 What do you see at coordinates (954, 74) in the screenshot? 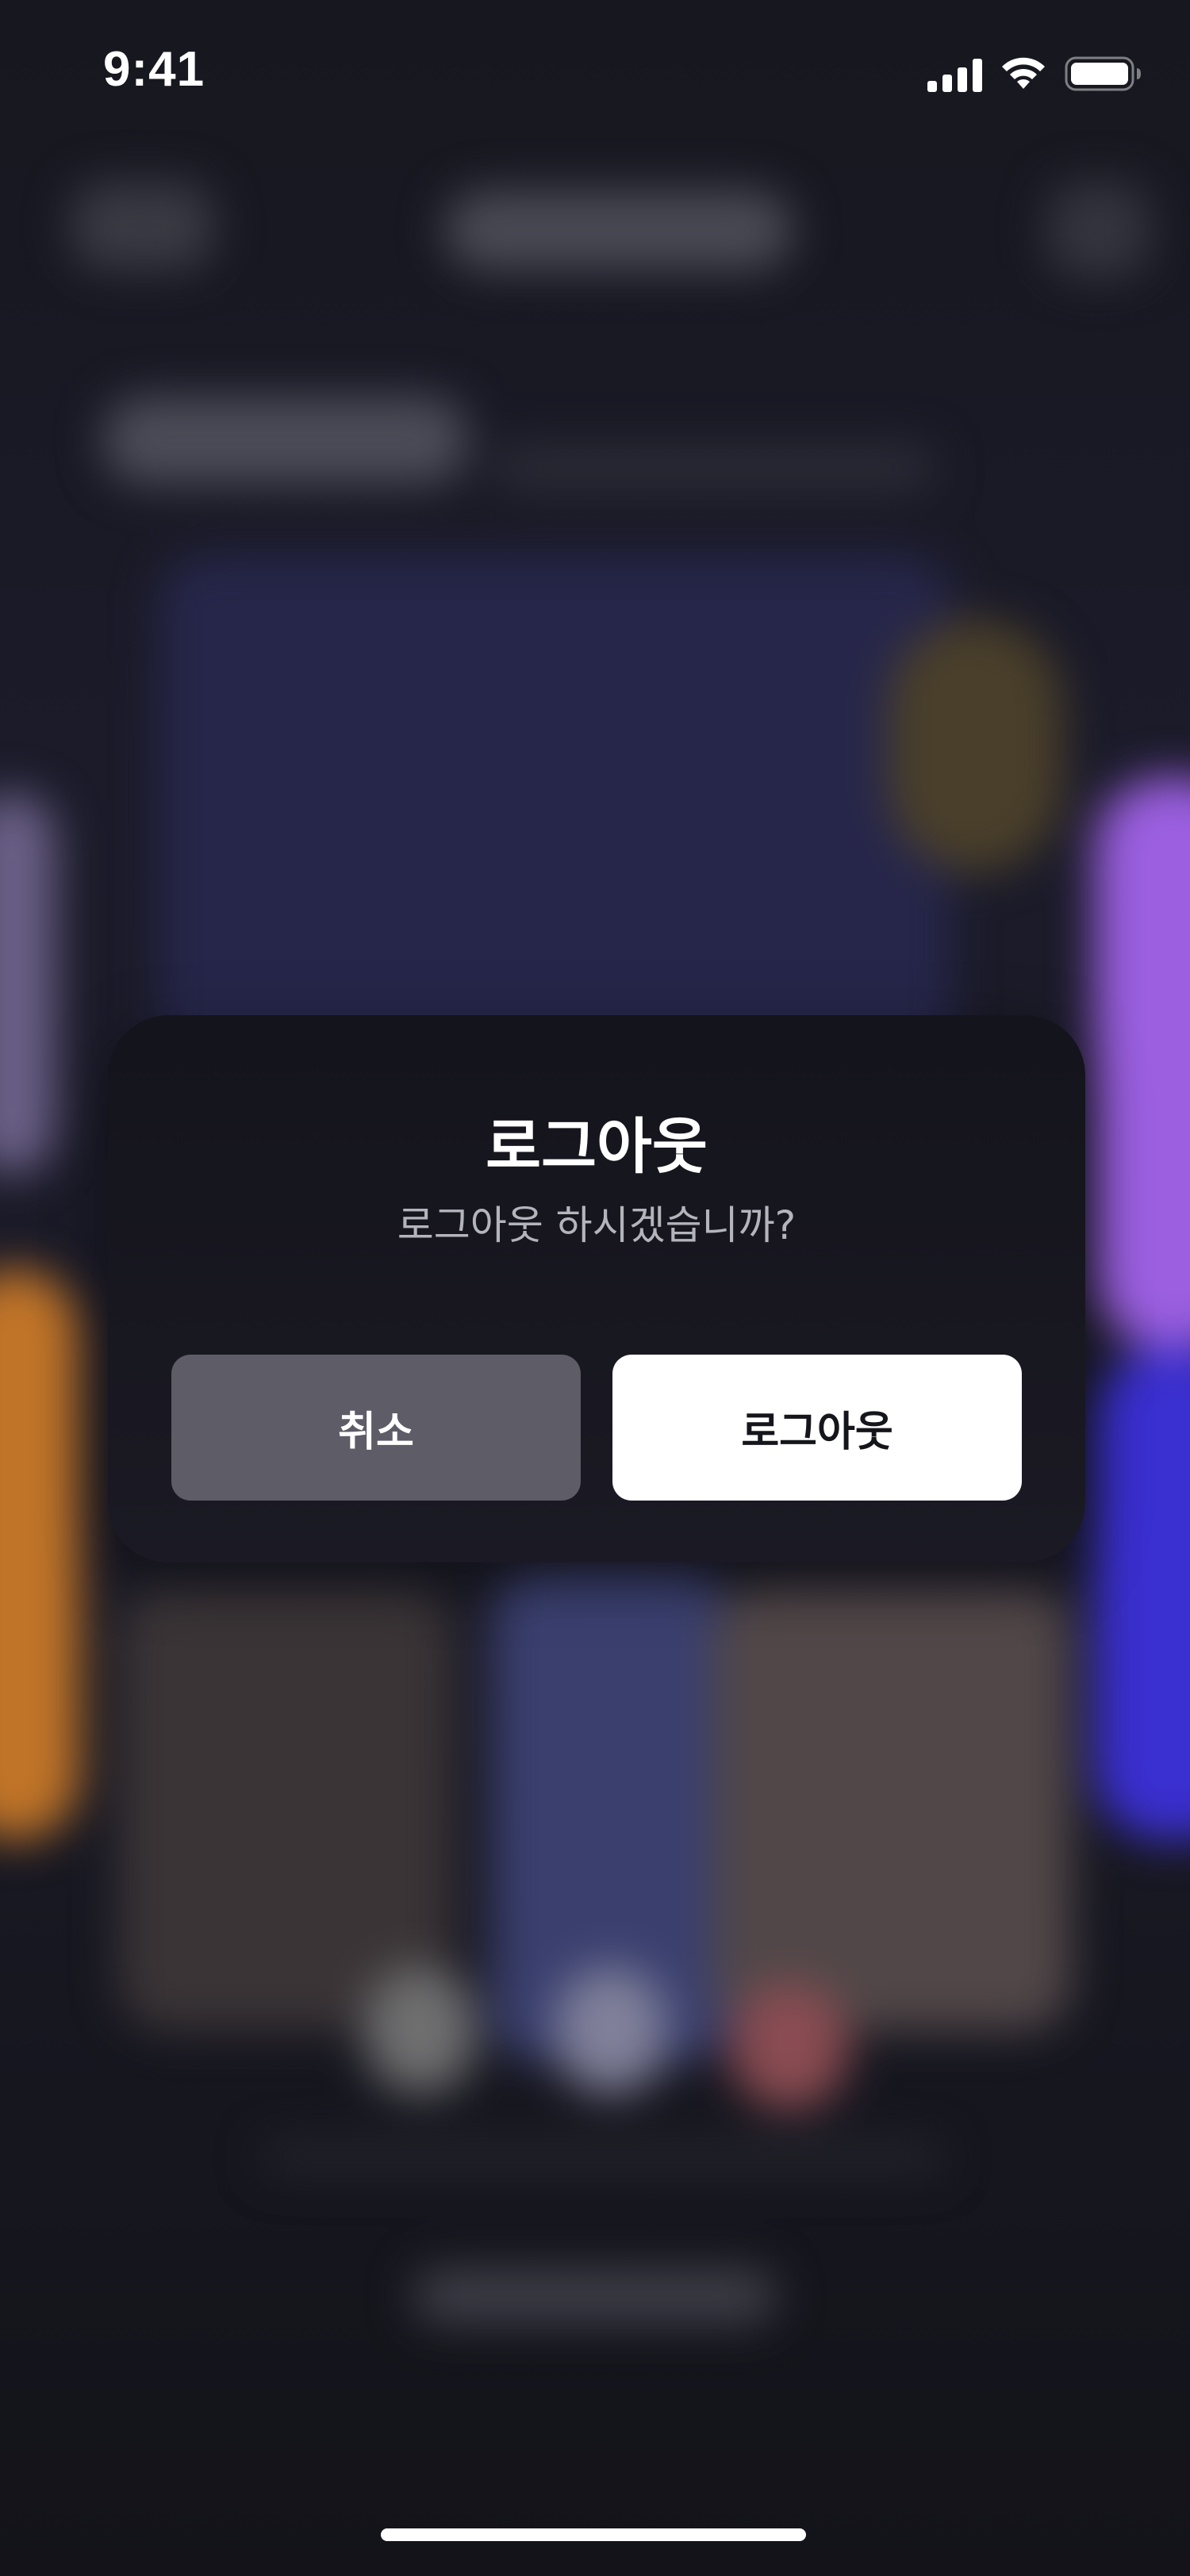
I see `cellular-signal-icon` at bounding box center [954, 74].